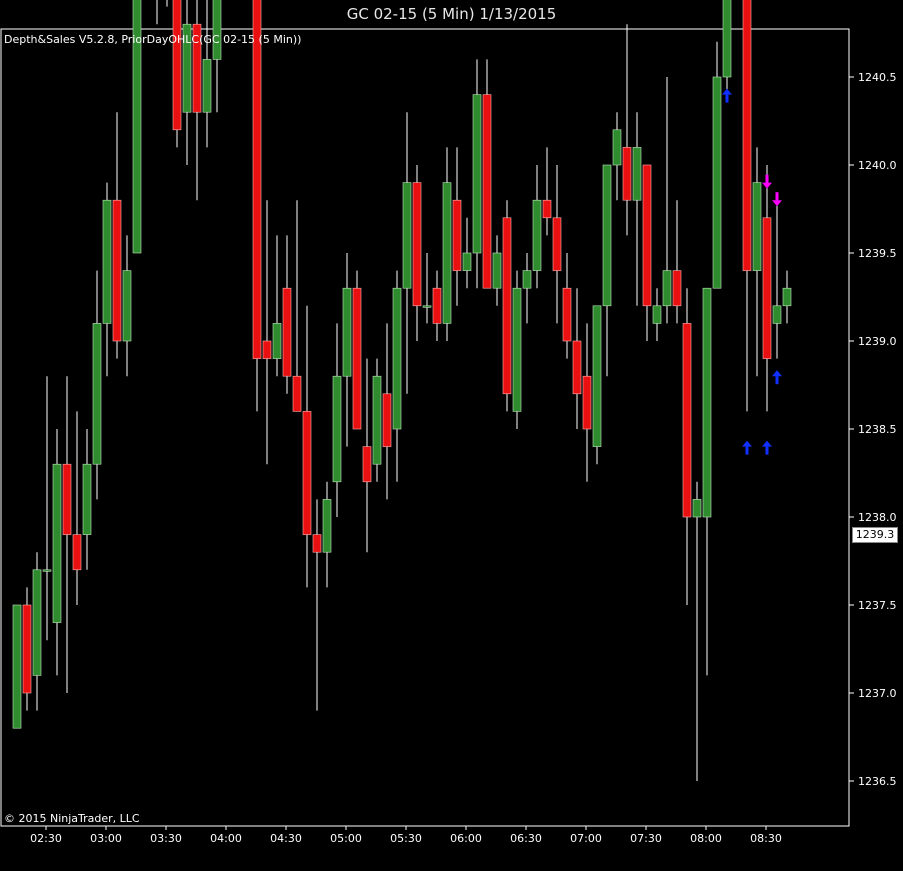 This screenshot has height=871, width=903. Describe the element at coordinates (877, 77) in the screenshot. I see `y-tick-label: 1240.5` at that location.